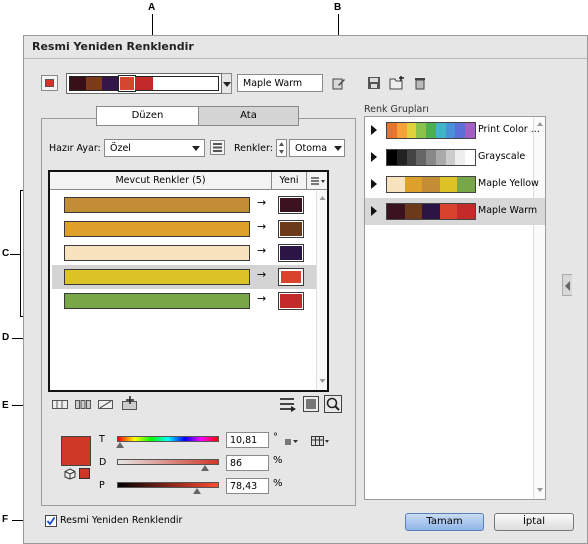 This screenshot has height=544, width=588. Describe the element at coordinates (321, 290) in the screenshot. I see `table-scrollbar` at that location.